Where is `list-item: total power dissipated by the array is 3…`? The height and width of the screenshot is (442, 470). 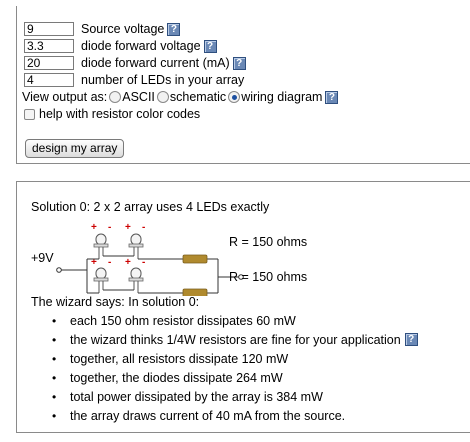 list-item: total power dissipated by the array is 3… is located at coordinates (235, 396).